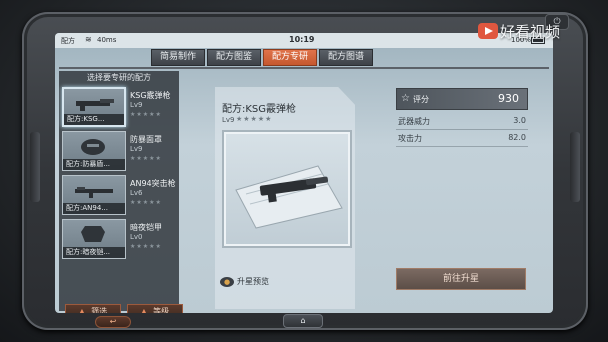 The height and width of the screenshot is (342, 608). Describe the element at coordinates (107, 40) in the screenshot. I see `status-ping: 40ms` at that location.